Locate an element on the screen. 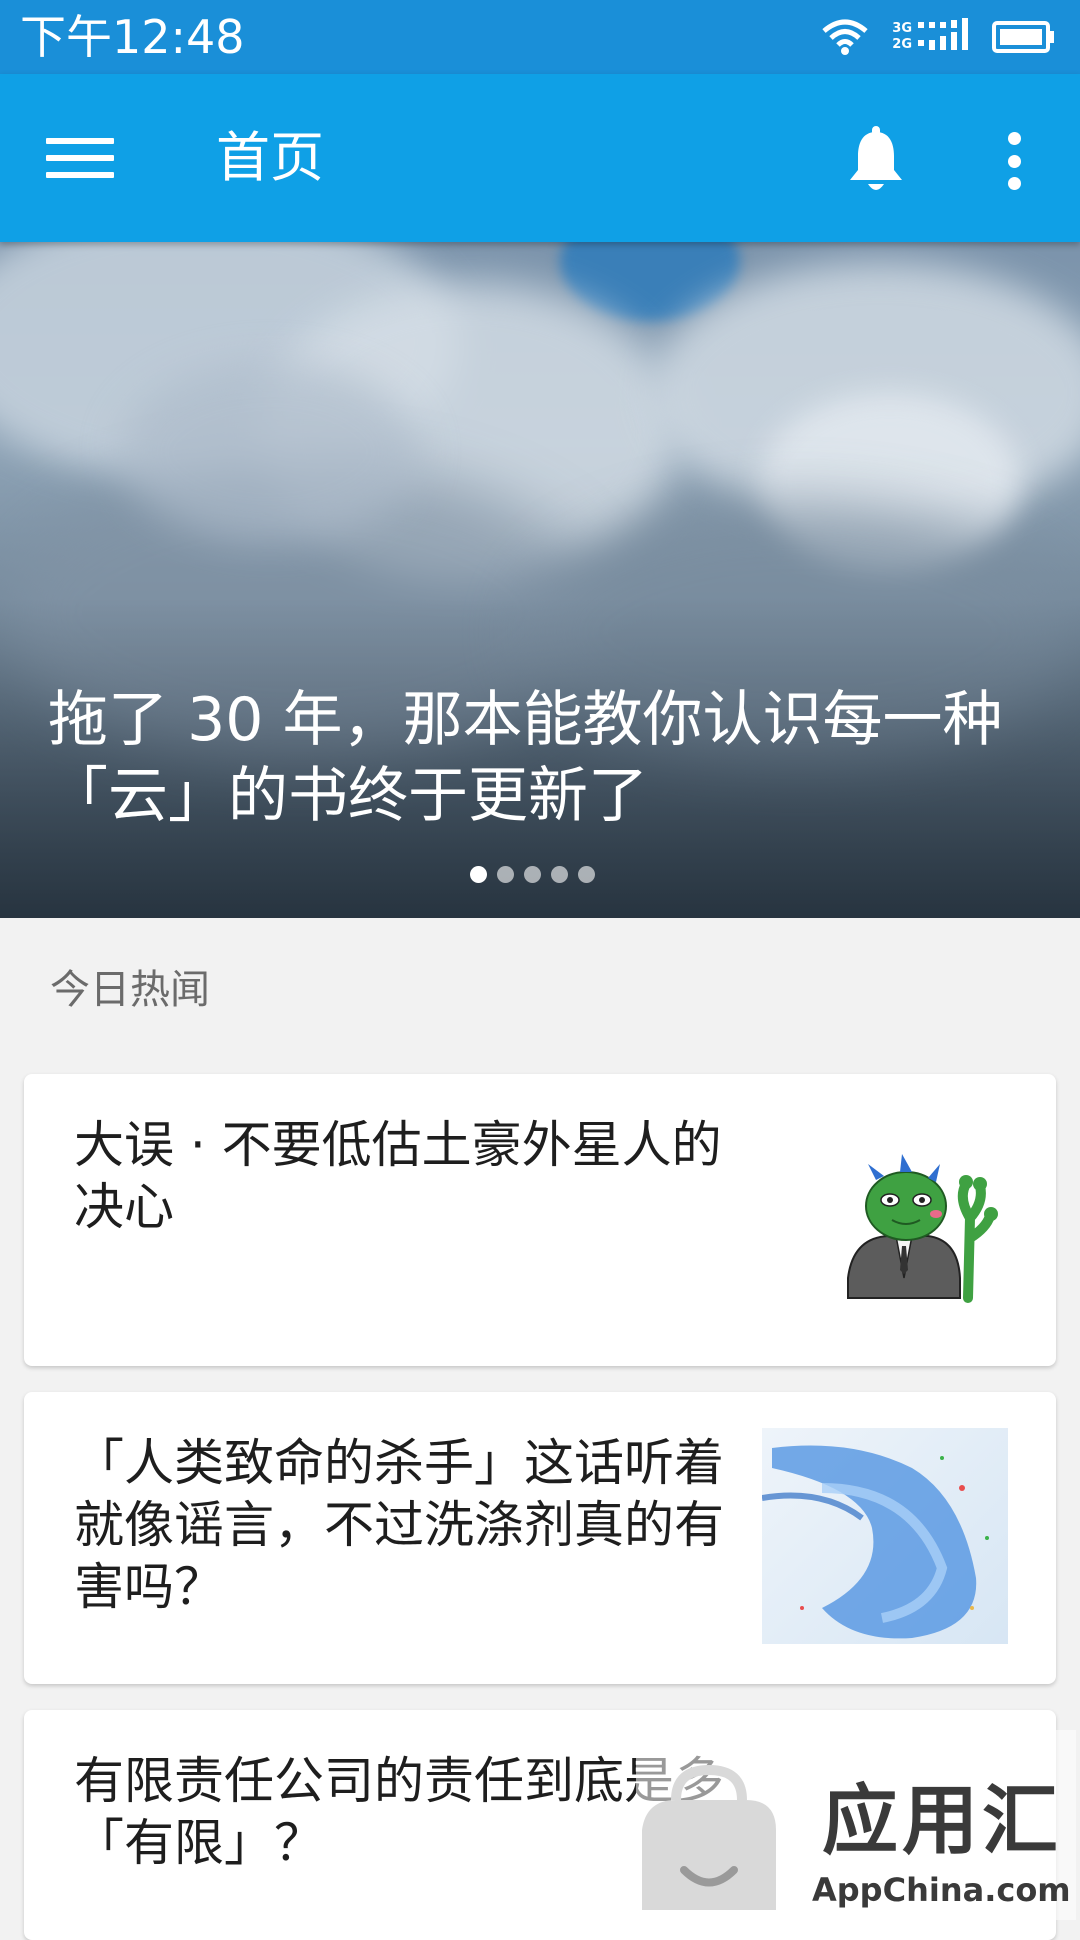 Image resolution: width=1080 pixels, height=1940 pixels. article-card: 大误 · 不要低估土豪外星人的决心 is located at coordinates (540, 1220).